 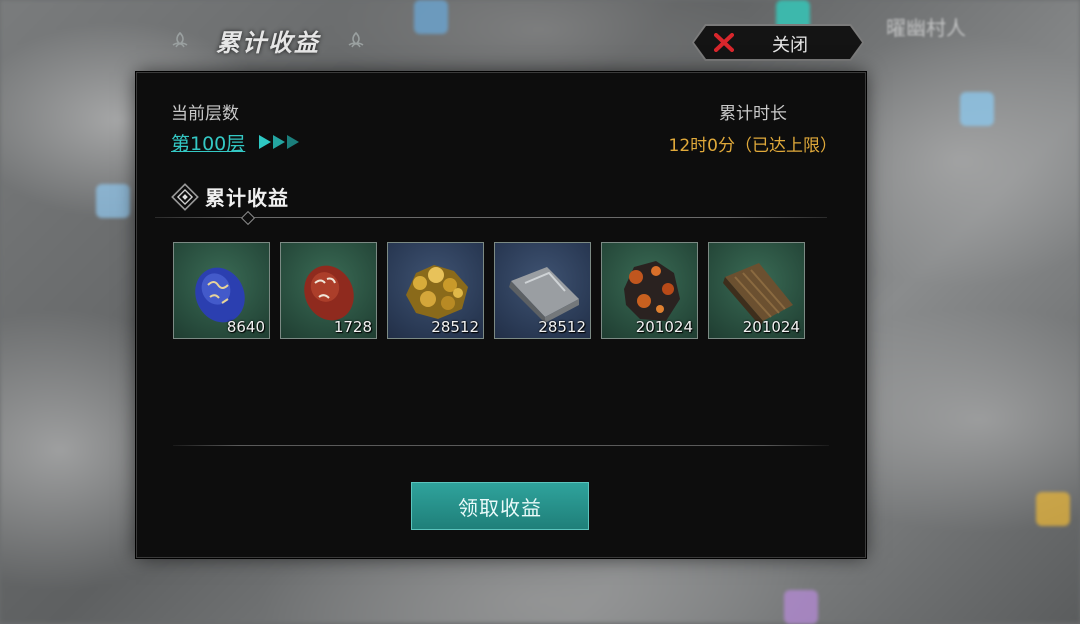 I want to click on reward-item-count: 8640, so click(x=245, y=327).